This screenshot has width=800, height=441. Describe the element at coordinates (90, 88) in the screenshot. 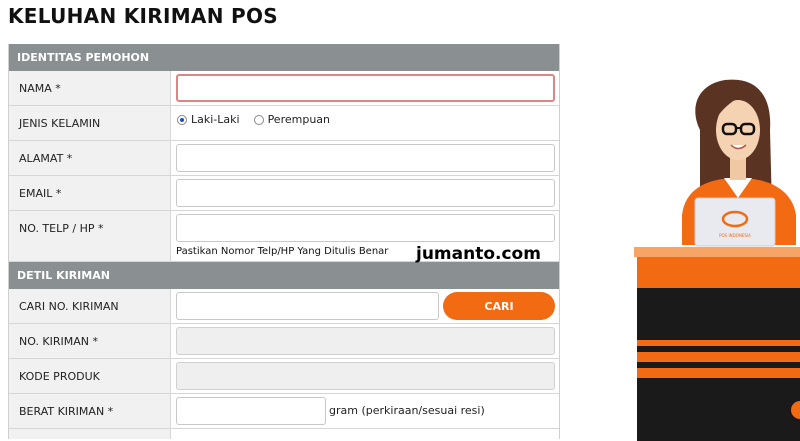

I see `nama-label: NAMA *` at that location.